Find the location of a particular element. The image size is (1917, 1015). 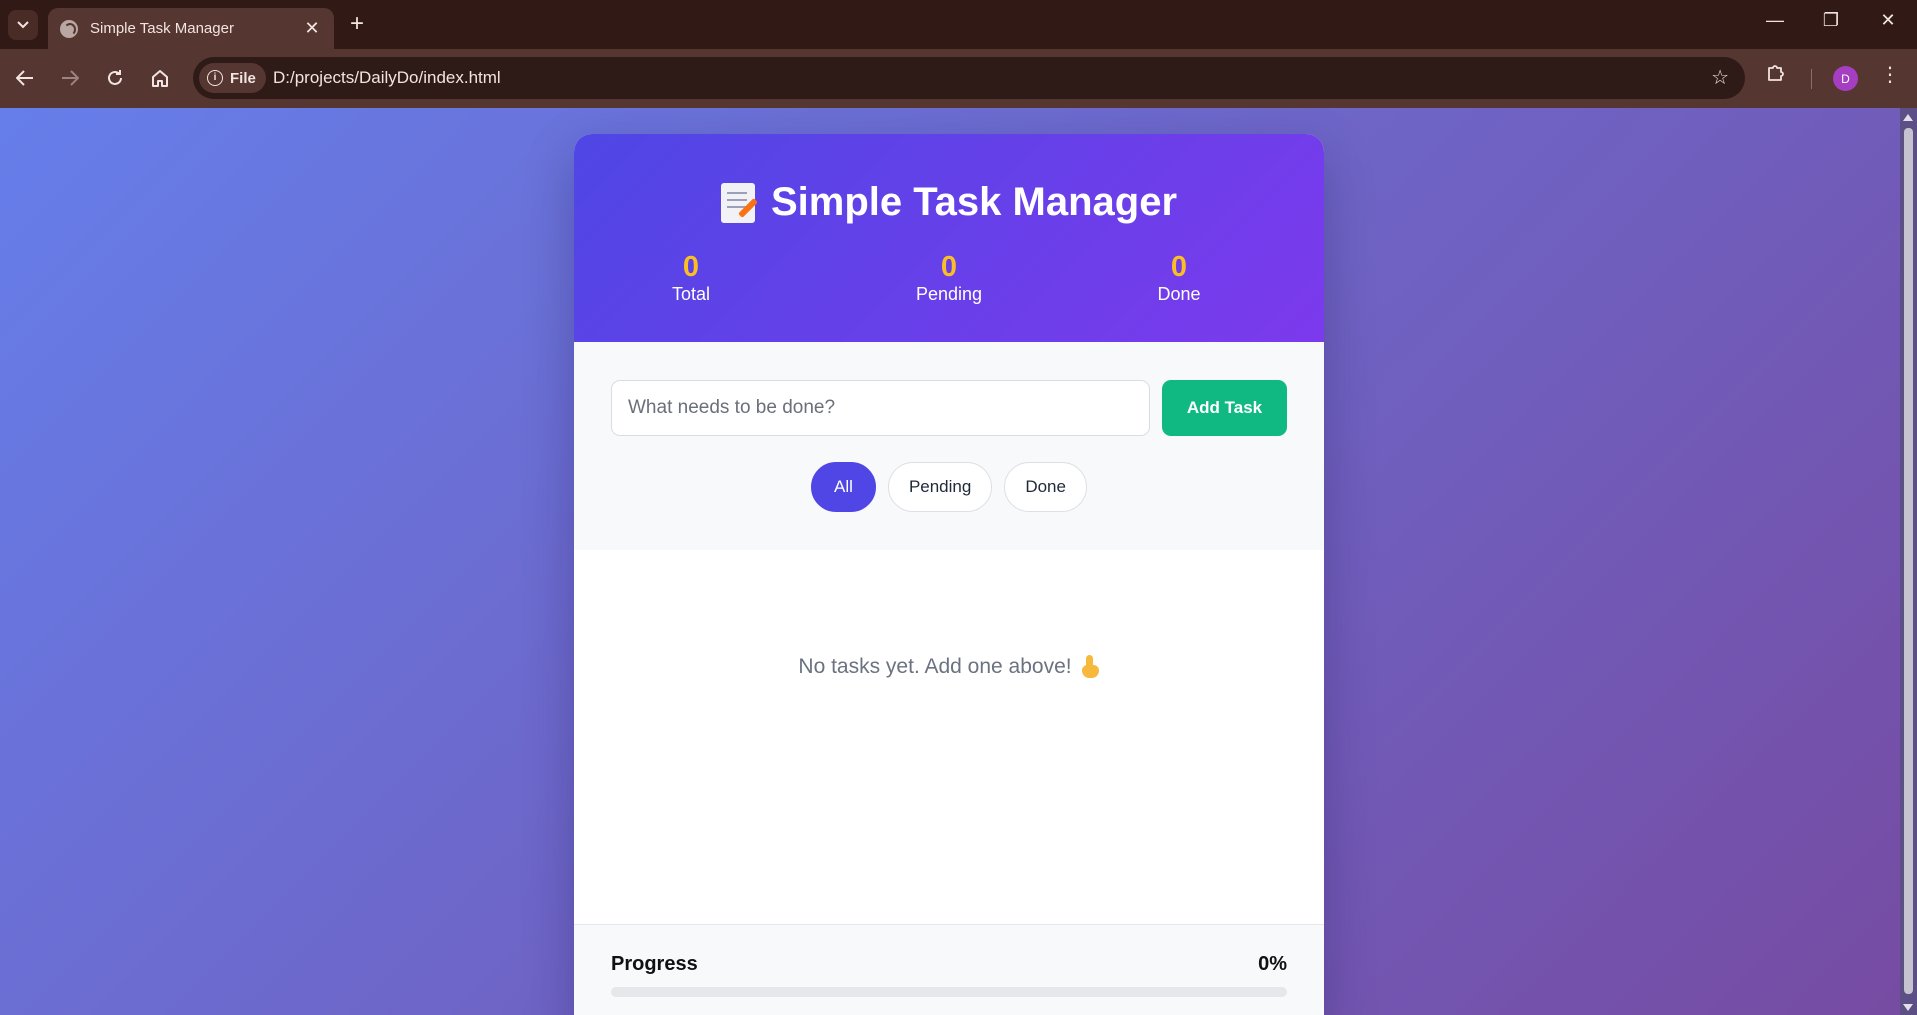

browser-tab: Simple Task Manager ✕ is located at coordinates (191, 28).